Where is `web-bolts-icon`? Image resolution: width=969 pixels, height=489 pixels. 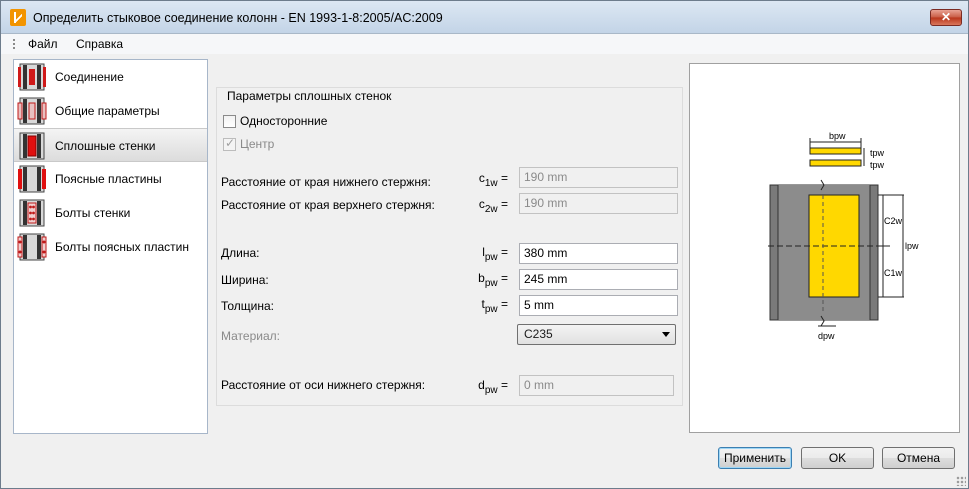 web-bolts-icon is located at coordinates (32, 213).